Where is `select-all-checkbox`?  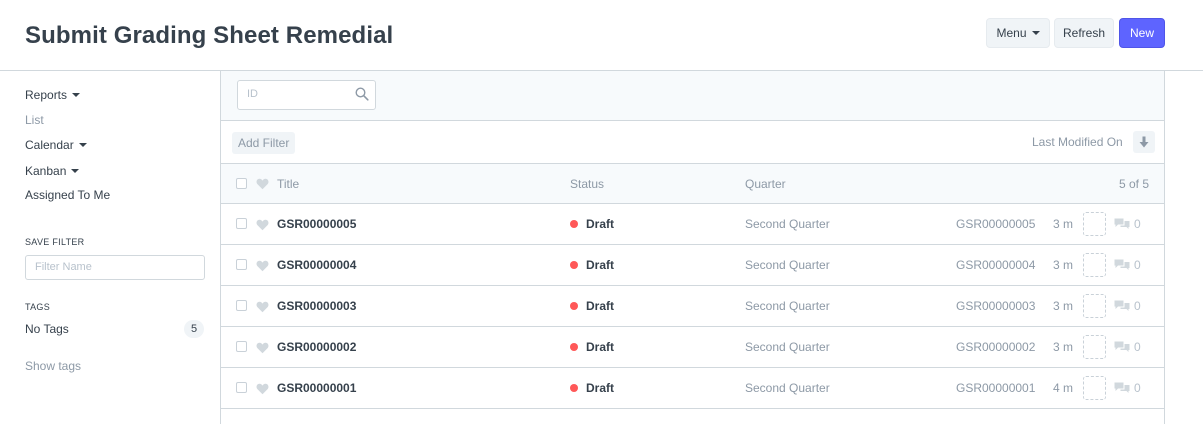
select-all-checkbox is located at coordinates (241, 183).